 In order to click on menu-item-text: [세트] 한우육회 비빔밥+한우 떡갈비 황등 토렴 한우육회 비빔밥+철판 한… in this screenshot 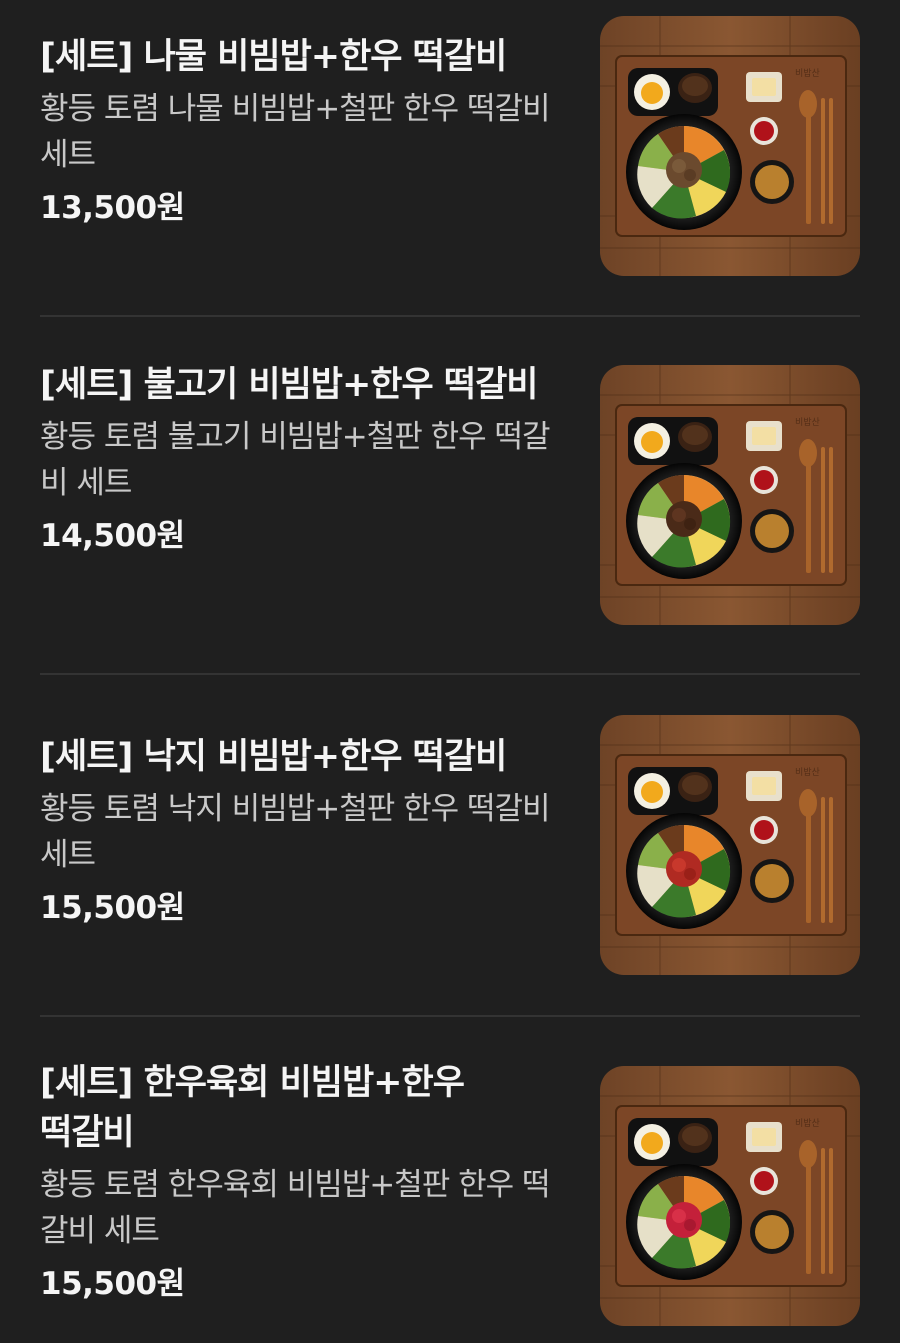, I will do `click(300, 1181)`.